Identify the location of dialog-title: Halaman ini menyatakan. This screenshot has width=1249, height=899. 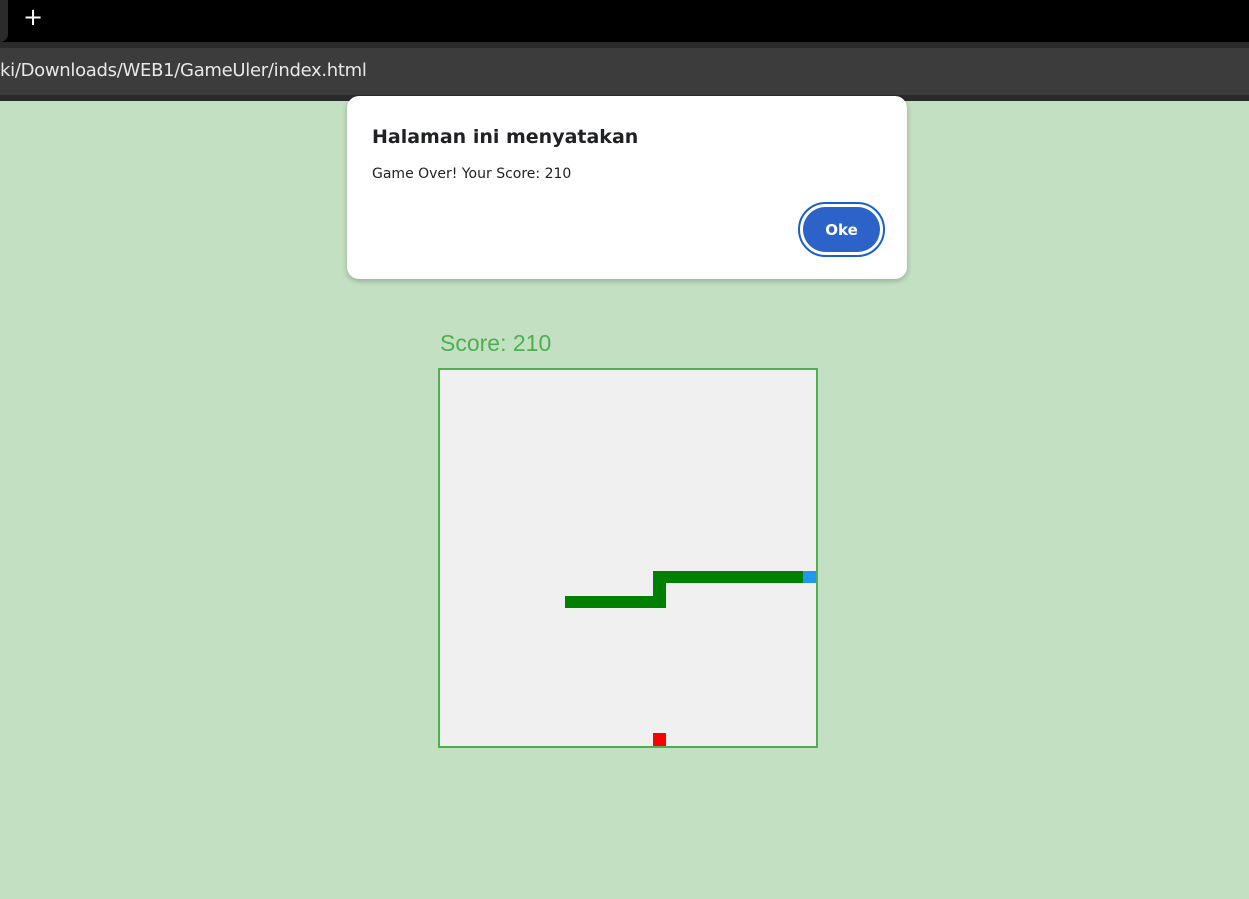
(505, 137).